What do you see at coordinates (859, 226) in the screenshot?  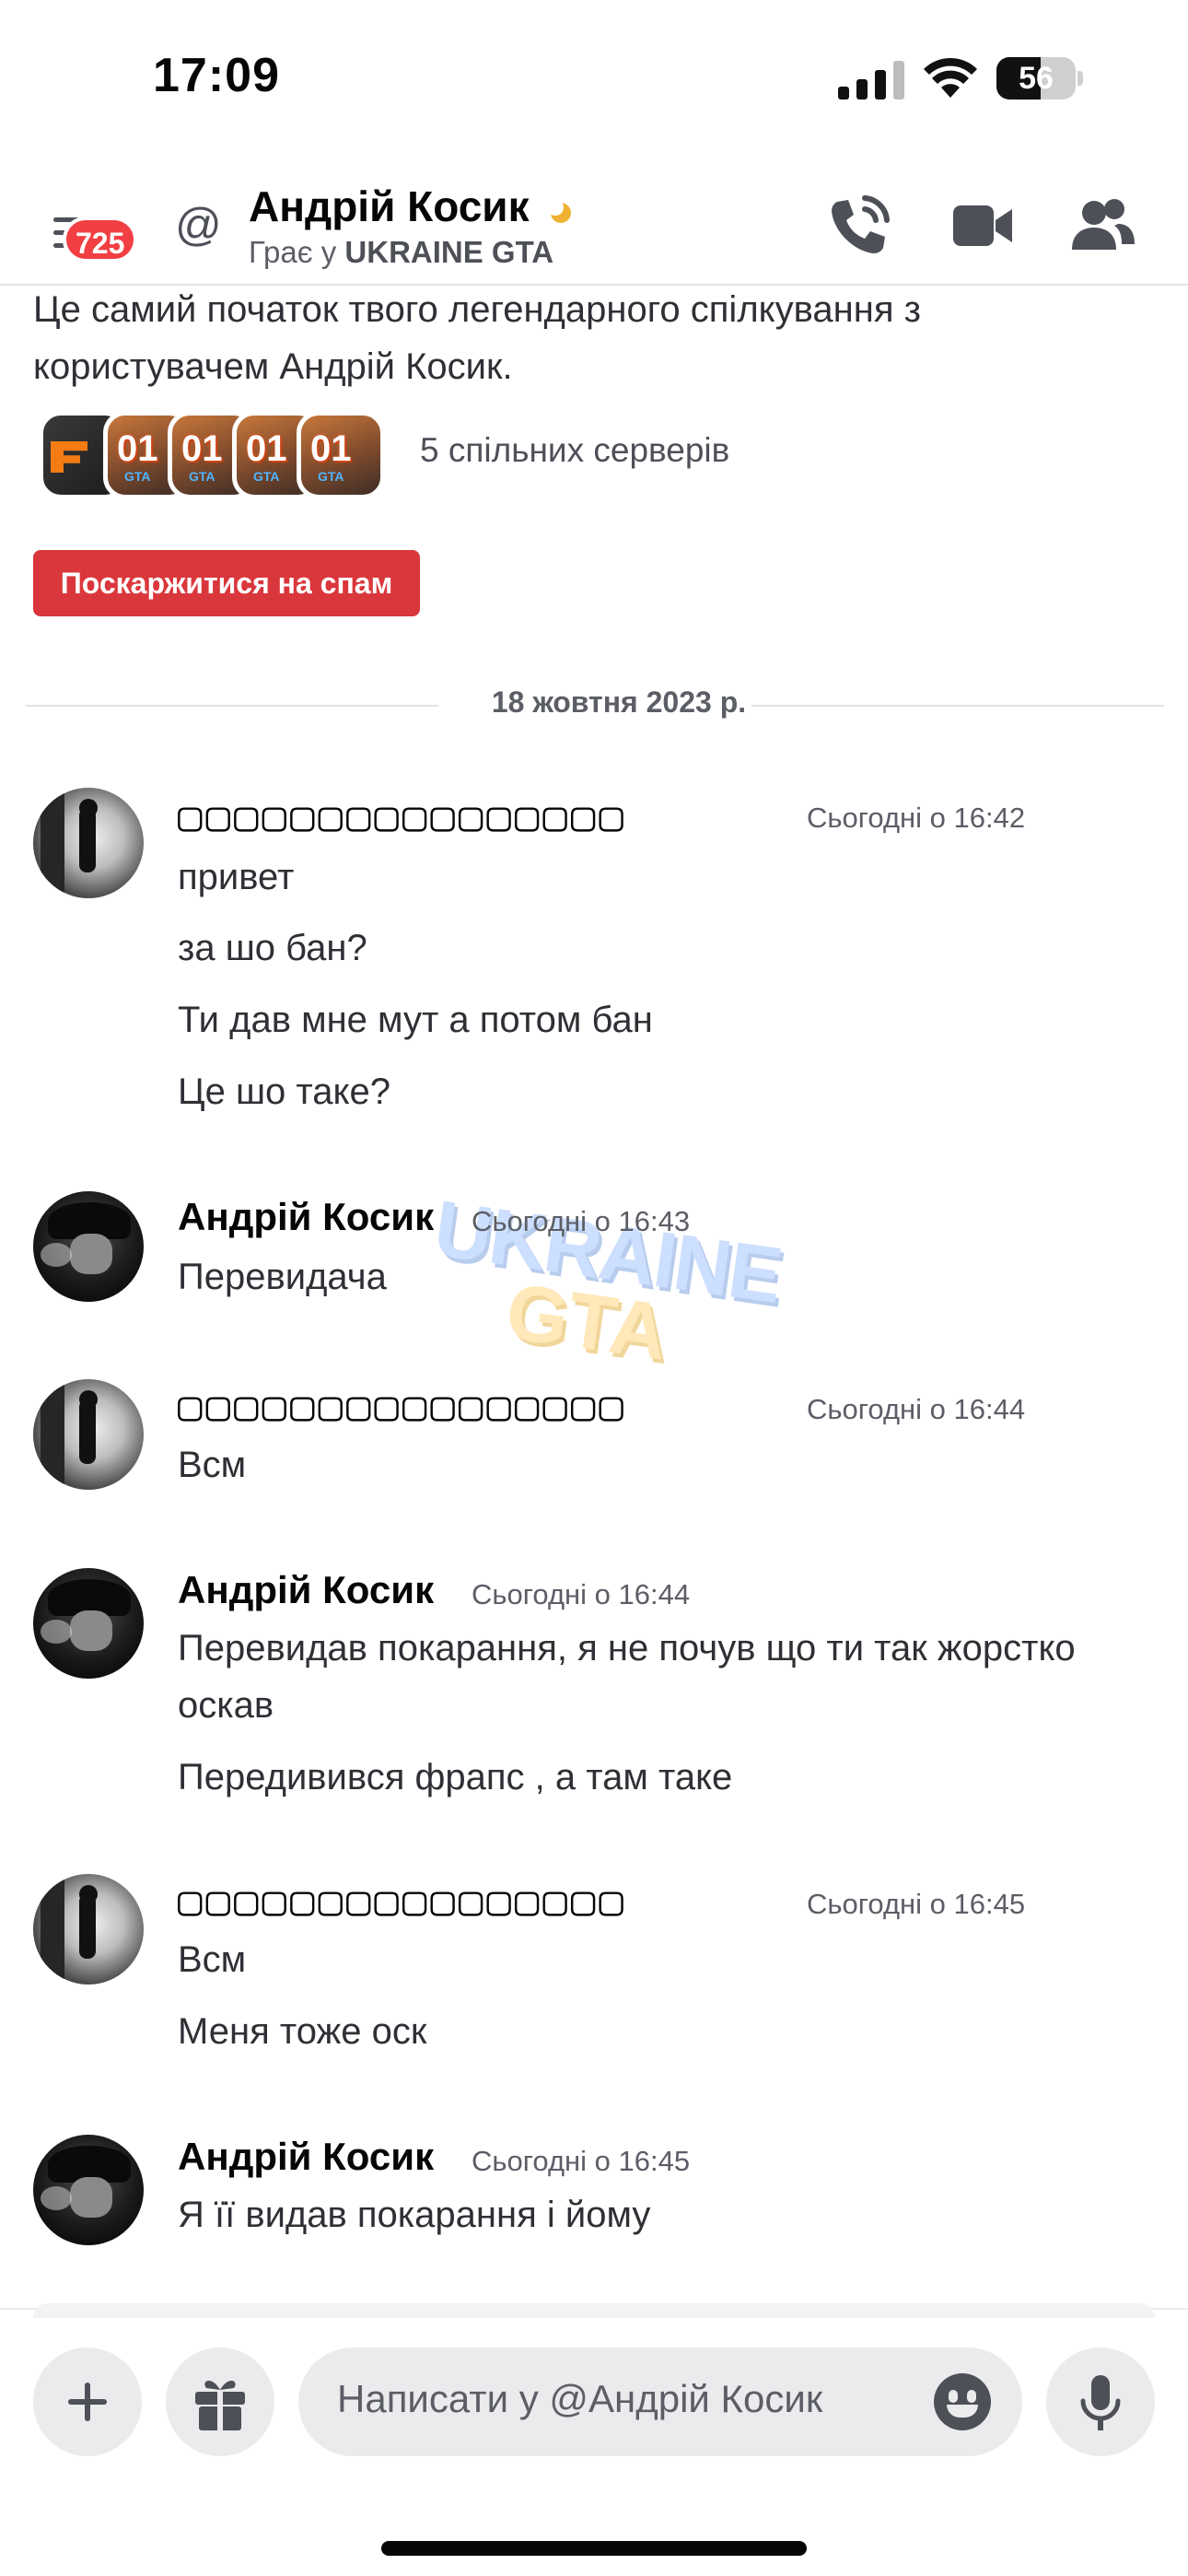 I see `phone-call-icon` at bounding box center [859, 226].